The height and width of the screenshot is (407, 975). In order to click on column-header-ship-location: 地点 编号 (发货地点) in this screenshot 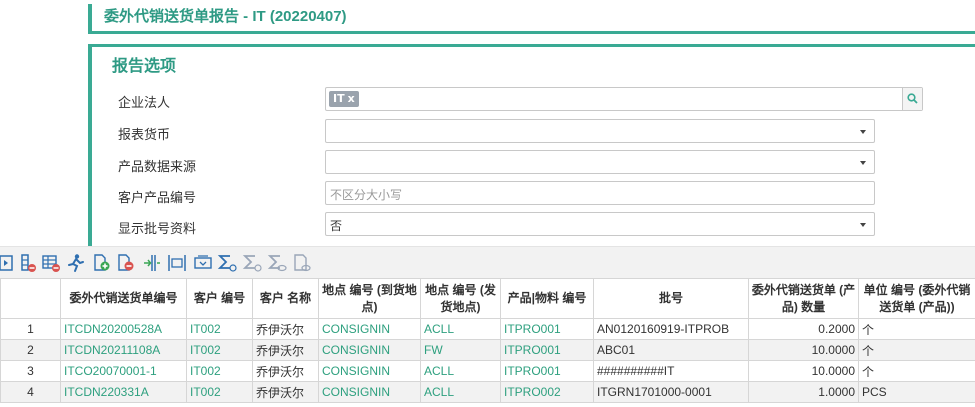, I will do `click(460, 298)`.